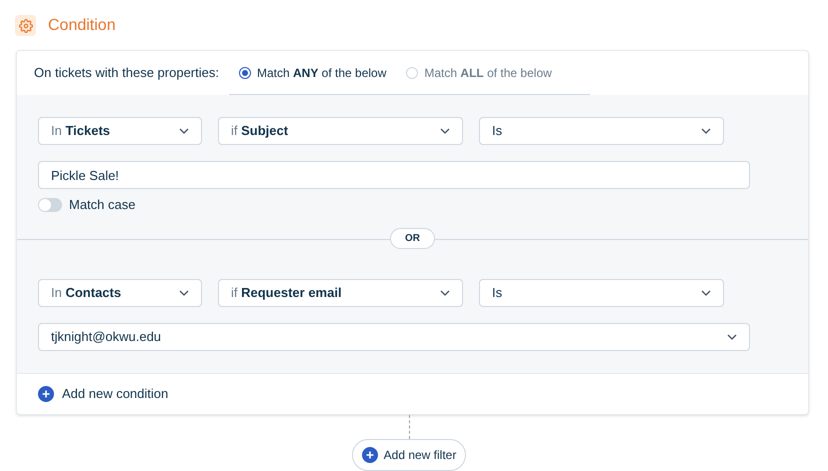  Describe the element at coordinates (244, 72) in the screenshot. I see `radio-button` at that location.